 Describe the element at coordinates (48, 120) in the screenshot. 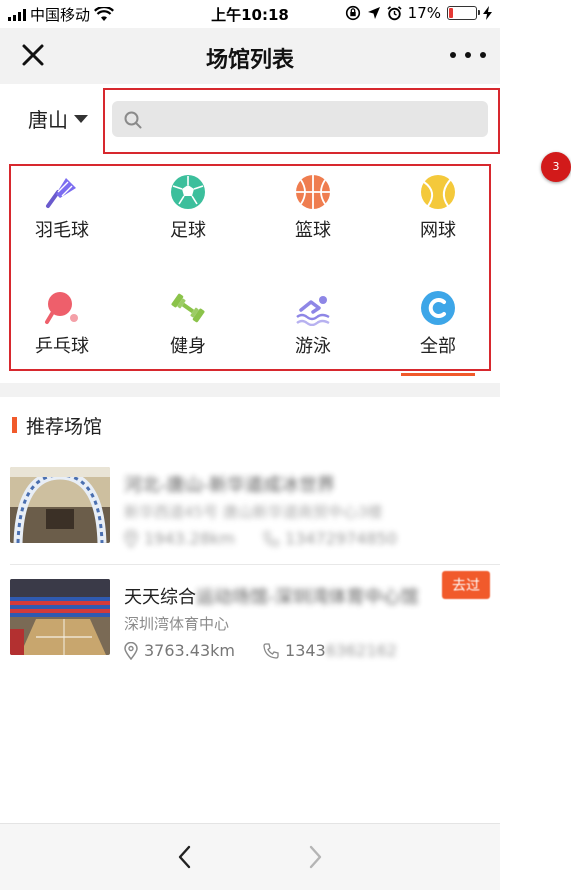

I see `city-name: 唐山` at that location.